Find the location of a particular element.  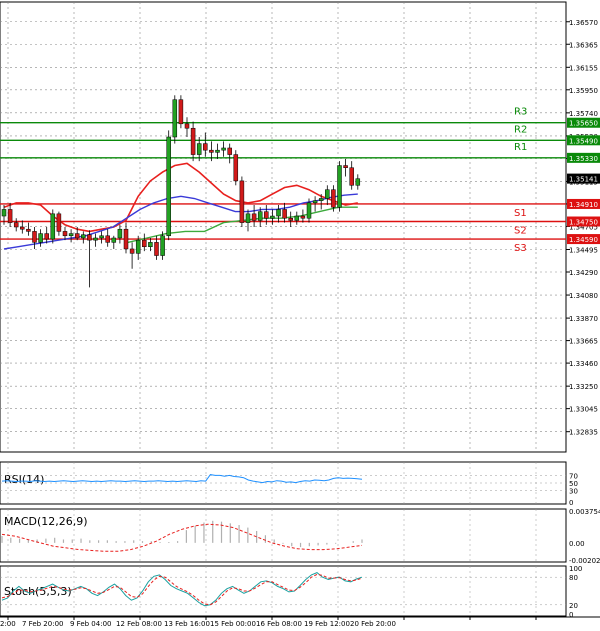

level-value-r2: 1.35490 is located at coordinates (583, 141).